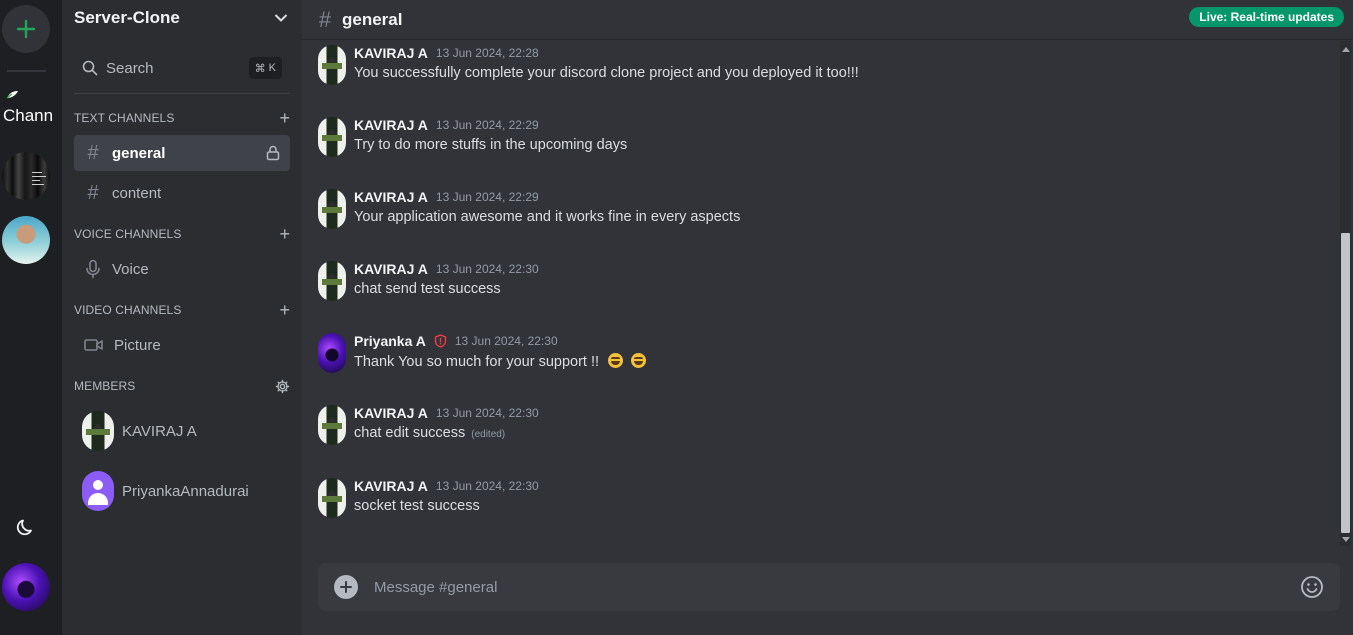 This screenshot has height=635, width=1353. What do you see at coordinates (105, 386) in the screenshot?
I see `category-label: MEMBERS` at bounding box center [105, 386].